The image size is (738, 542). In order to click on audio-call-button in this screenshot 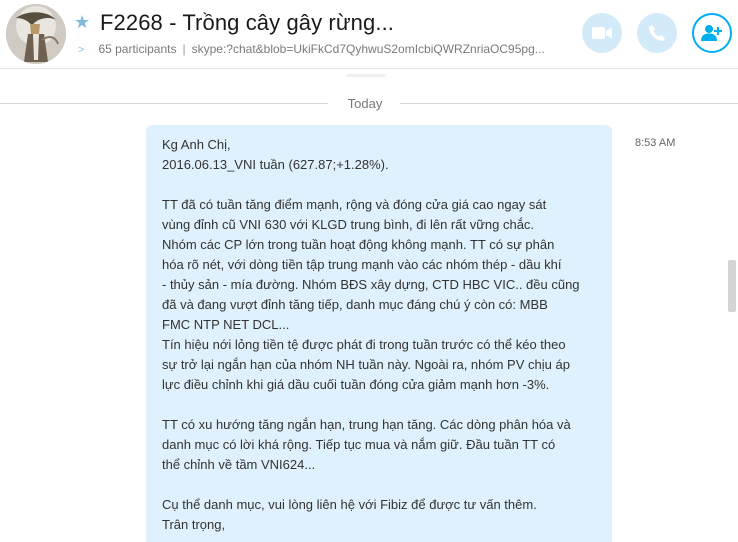, I will do `click(657, 33)`.